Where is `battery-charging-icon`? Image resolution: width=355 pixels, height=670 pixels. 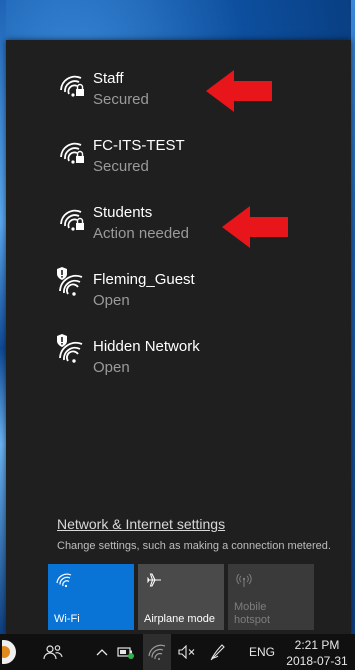
battery-charging-icon is located at coordinates (125, 653).